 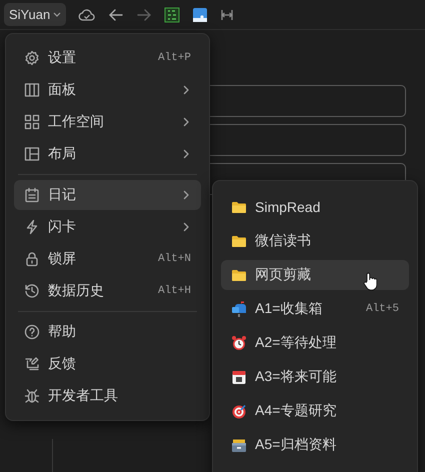 I want to click on menu-item: A3=将来可能, so click(x=315, y=377).